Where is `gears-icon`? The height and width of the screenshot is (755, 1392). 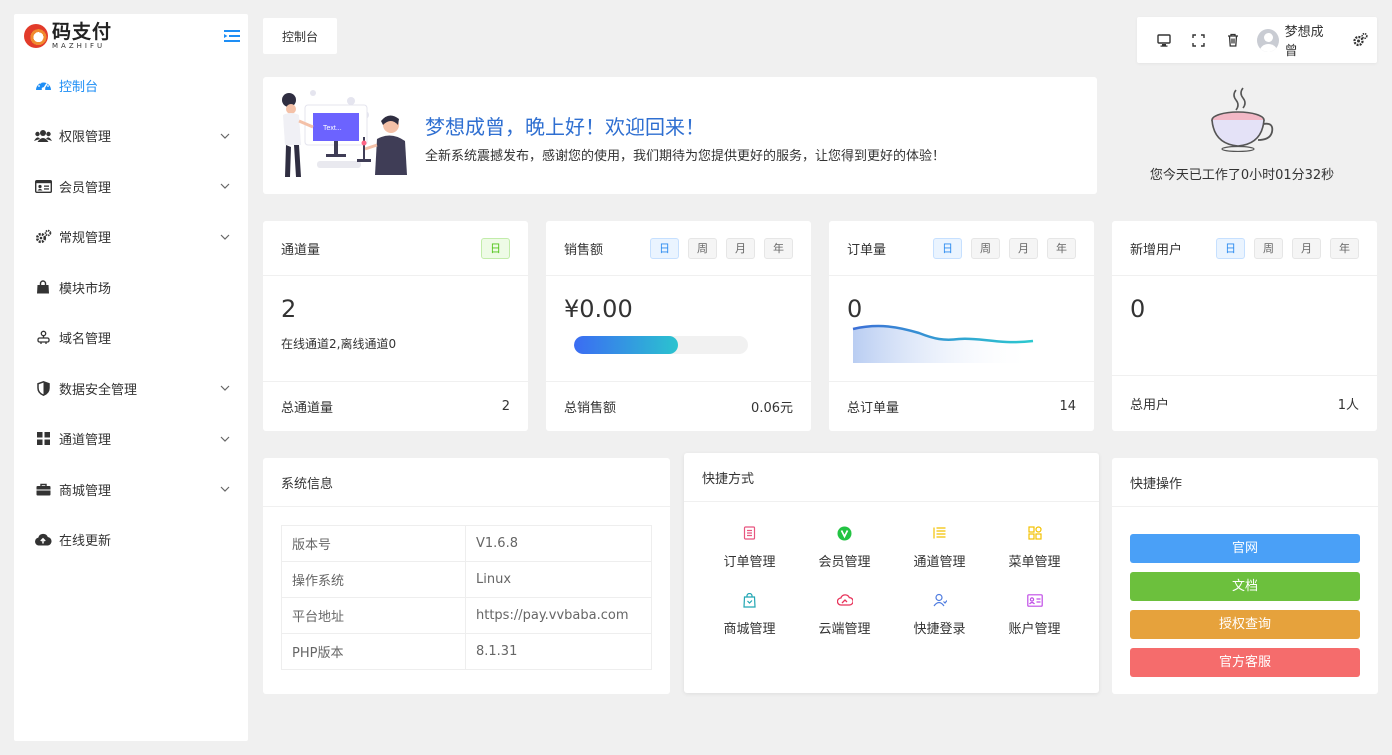 gears-icon is located at coordinates (43, 237).